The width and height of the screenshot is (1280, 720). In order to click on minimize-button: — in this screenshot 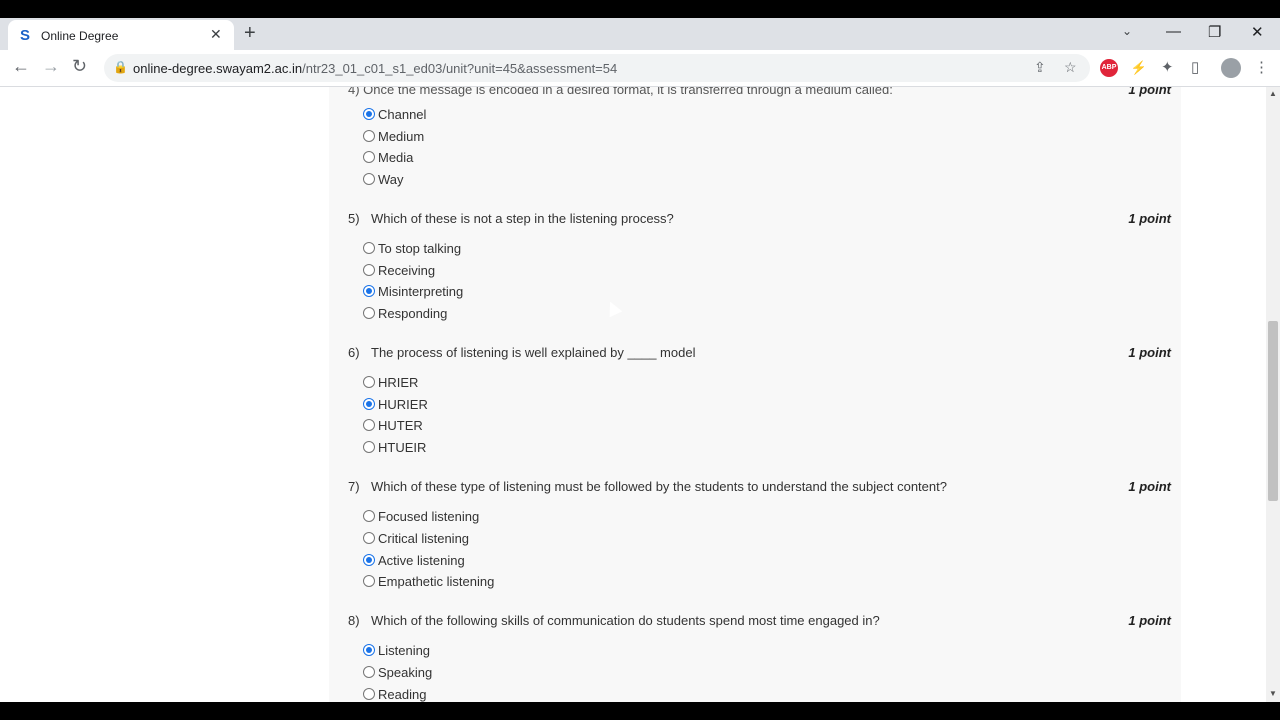, I will do `click(1173, 31)`.